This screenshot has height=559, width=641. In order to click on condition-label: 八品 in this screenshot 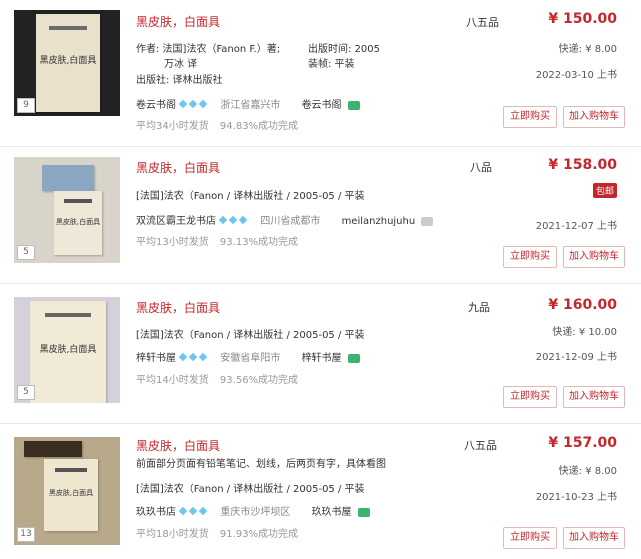, I will do `click(481, 167)`.